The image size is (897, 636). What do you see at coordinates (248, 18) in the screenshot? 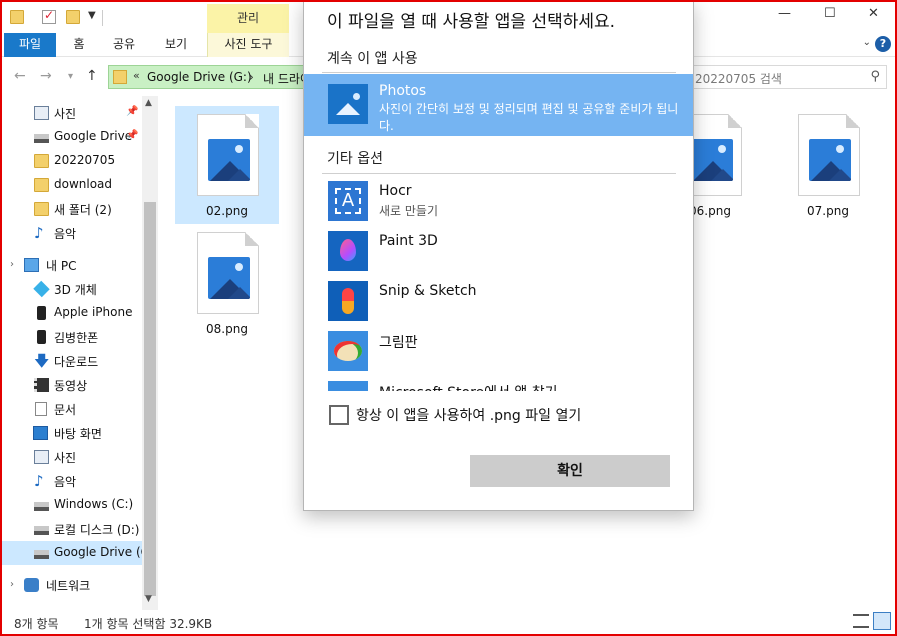
I see `context-tab-header: 관리` at bounding box center [248, 18].